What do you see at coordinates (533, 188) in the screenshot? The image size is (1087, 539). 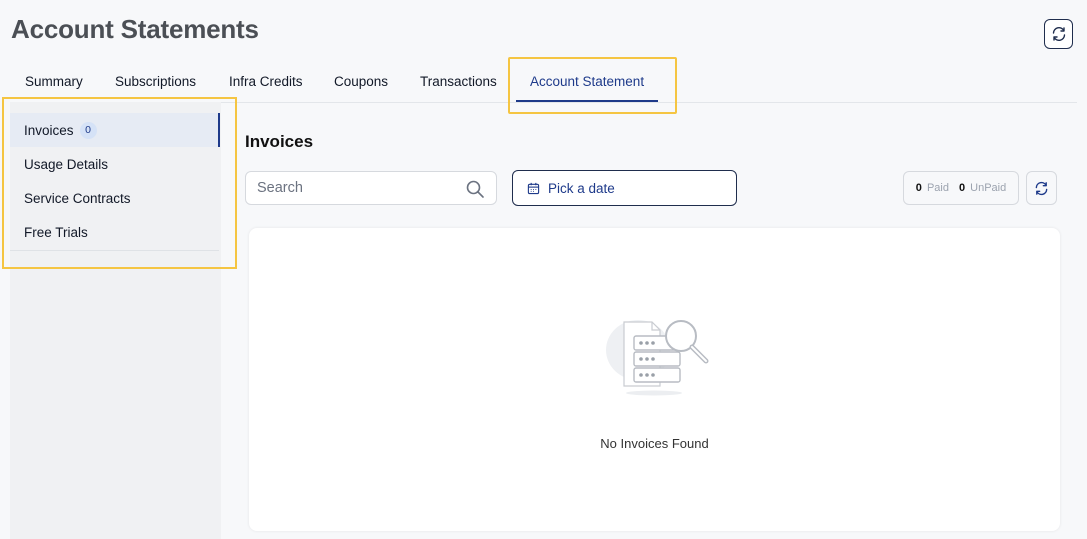 I see `calendar-icon` at bounding box center [533, 188].